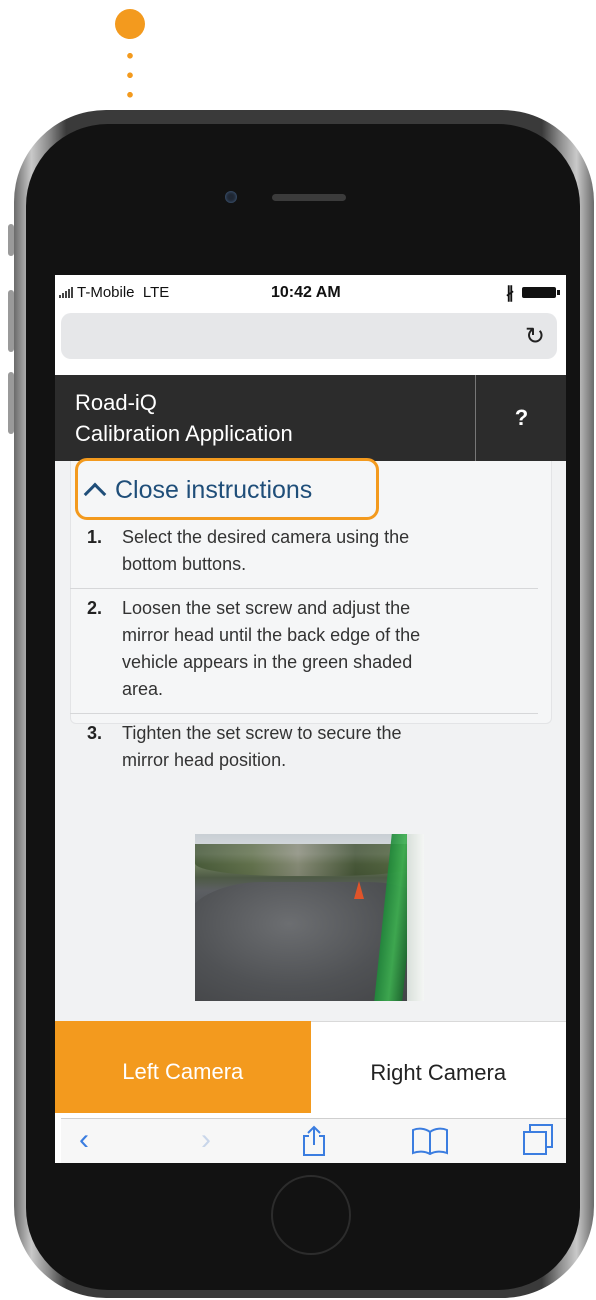  I want to click on camera-preview-image, so click(309, 917).